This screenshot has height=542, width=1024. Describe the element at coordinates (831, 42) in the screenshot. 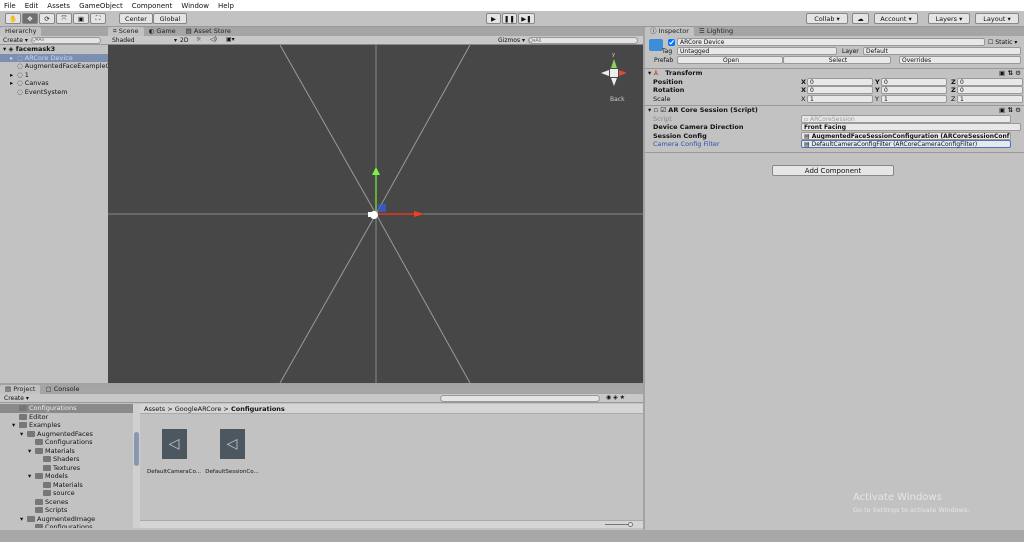

I see `object-name-field: ARCore Device` at that location.